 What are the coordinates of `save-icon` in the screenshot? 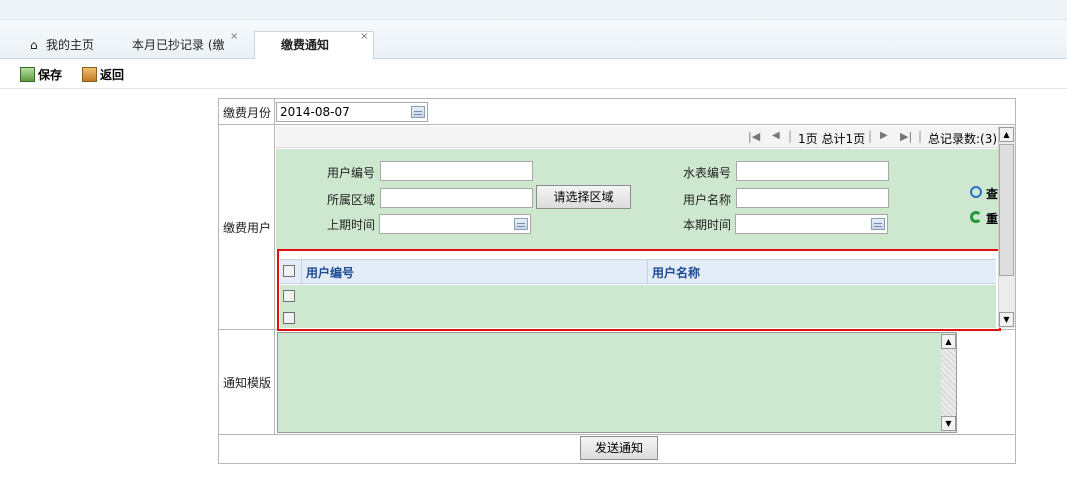 It's located at (27, 74).